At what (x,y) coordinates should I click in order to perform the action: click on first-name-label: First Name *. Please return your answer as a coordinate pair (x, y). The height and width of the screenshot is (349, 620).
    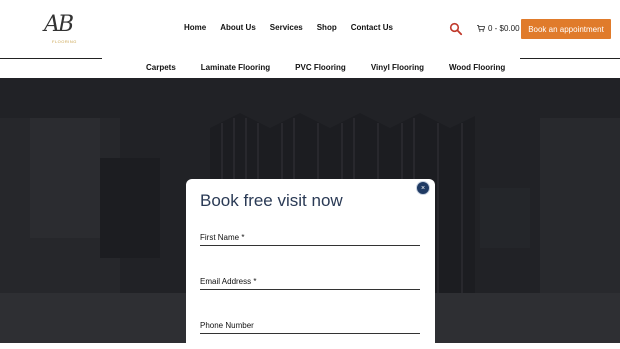
    Looking at the image, I should click on (222, 237).